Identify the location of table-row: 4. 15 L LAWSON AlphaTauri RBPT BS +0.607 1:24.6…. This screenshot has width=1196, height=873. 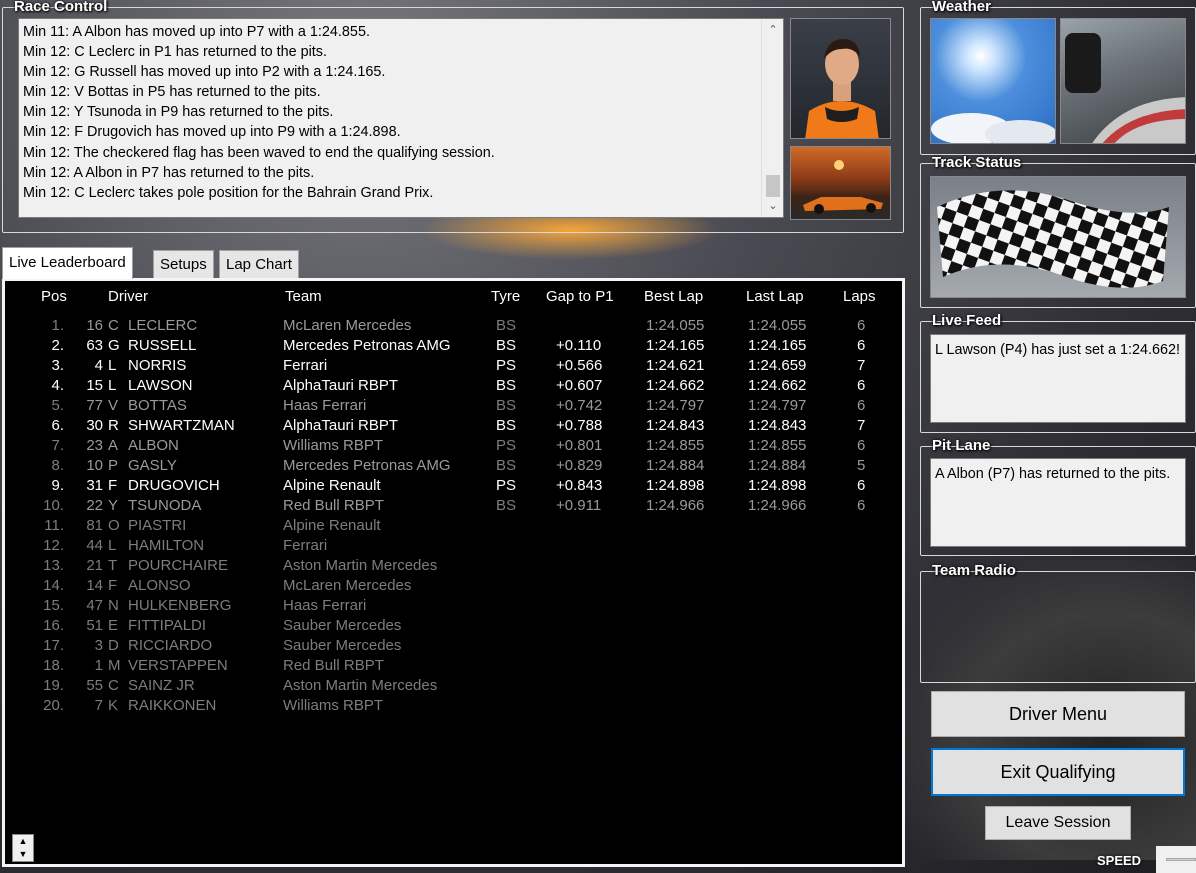
(453, 387).